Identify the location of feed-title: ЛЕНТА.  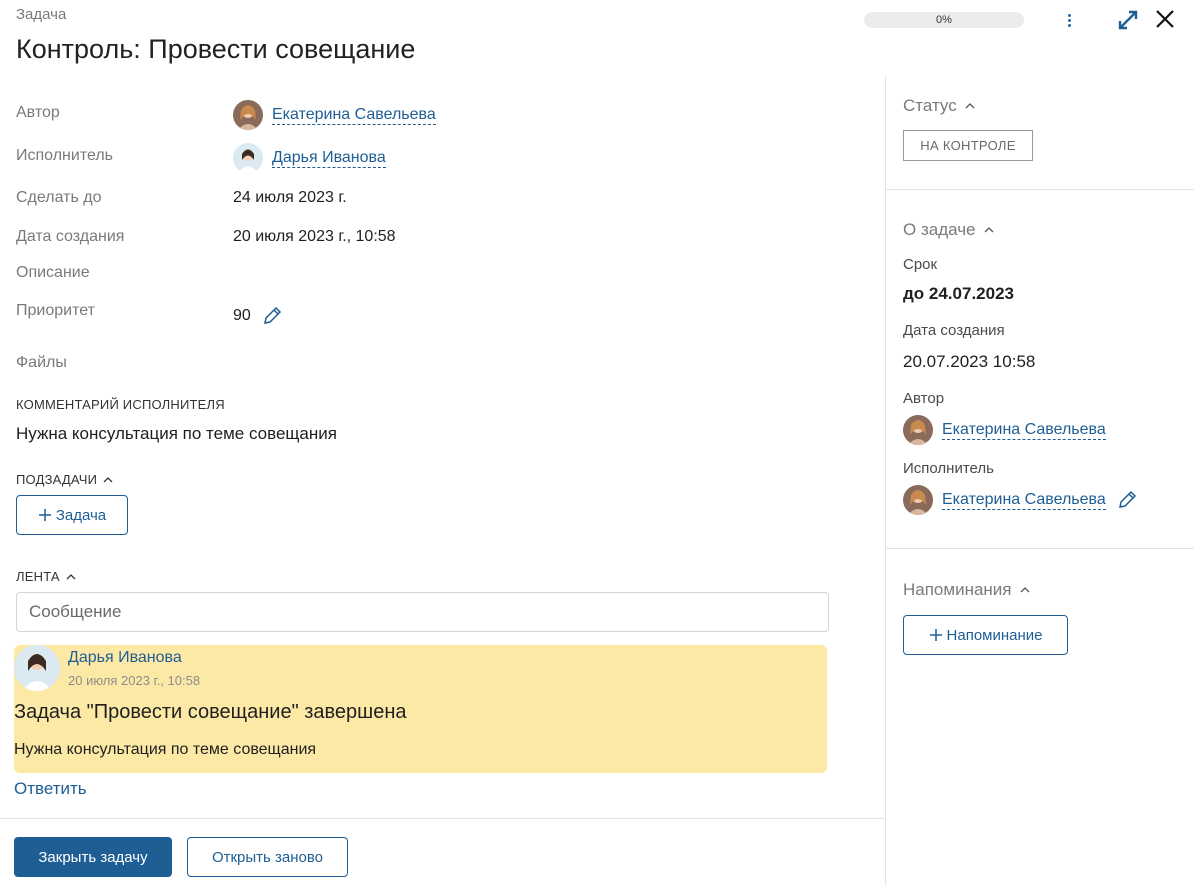
(38, 576).